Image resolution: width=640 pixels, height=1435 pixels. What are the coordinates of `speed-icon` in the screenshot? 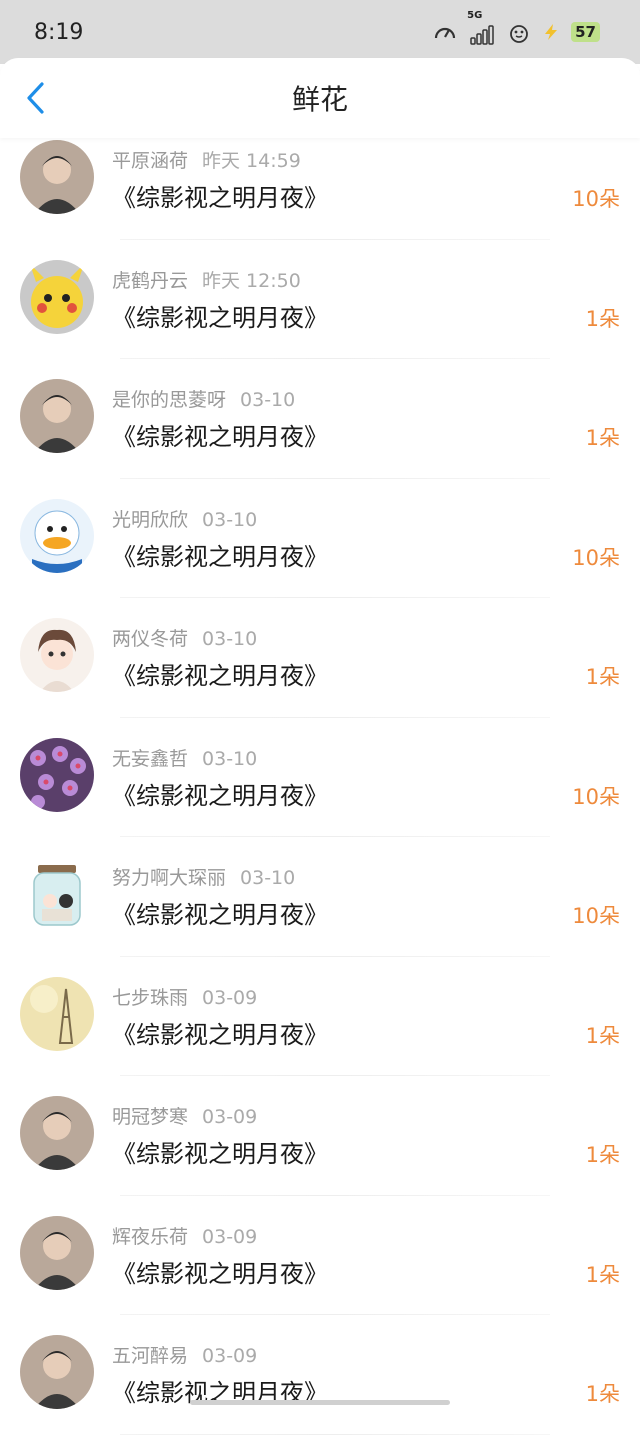 It's located at (445, 32).